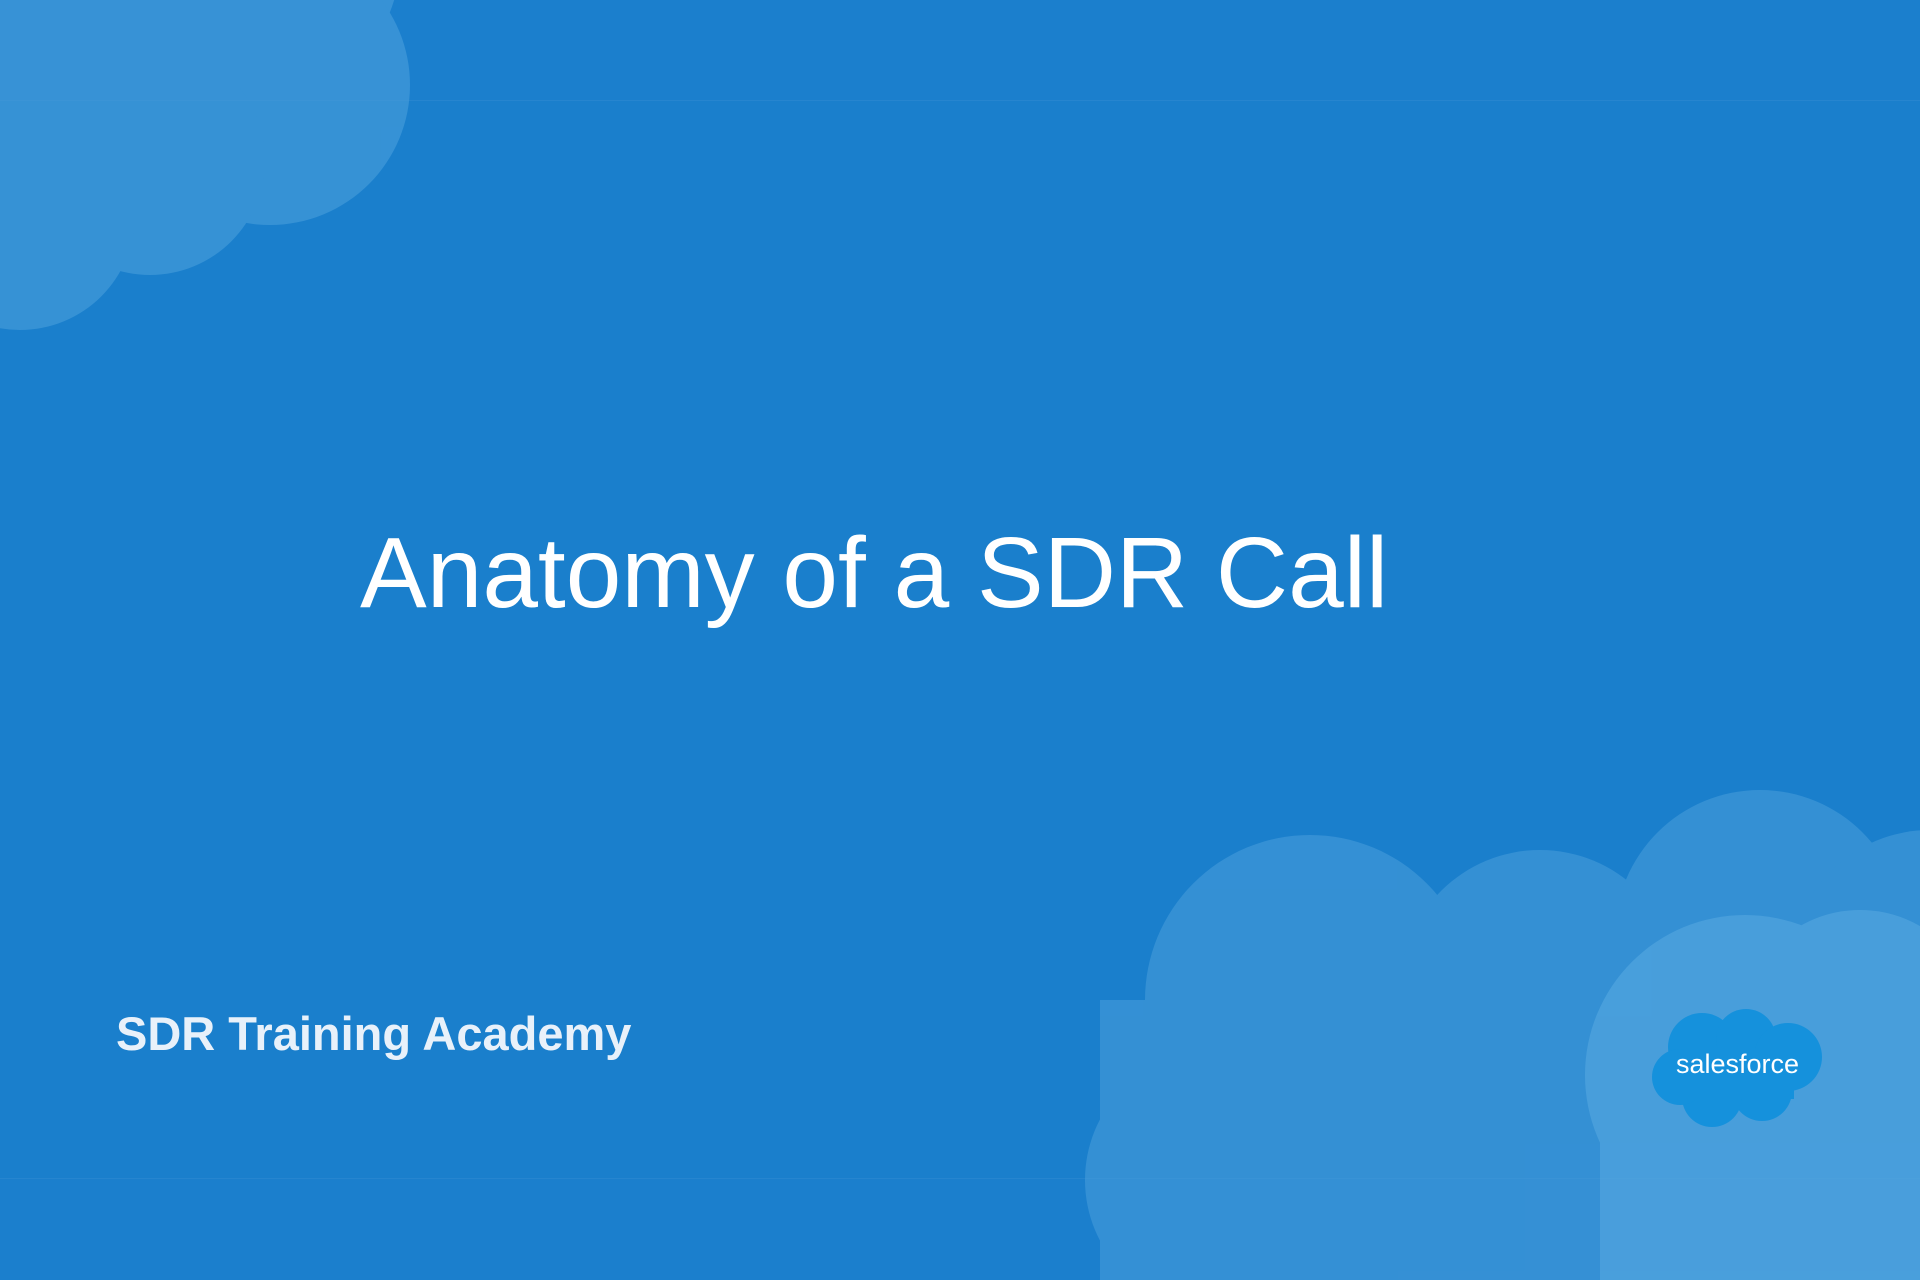 The height and width of the screenshot is (1280, 1920). What do you see at coordinates (1737, 1064) in the screenshot?
I see `salesforce-logo-text: salesforce` at bounding box center [1737, 1064].